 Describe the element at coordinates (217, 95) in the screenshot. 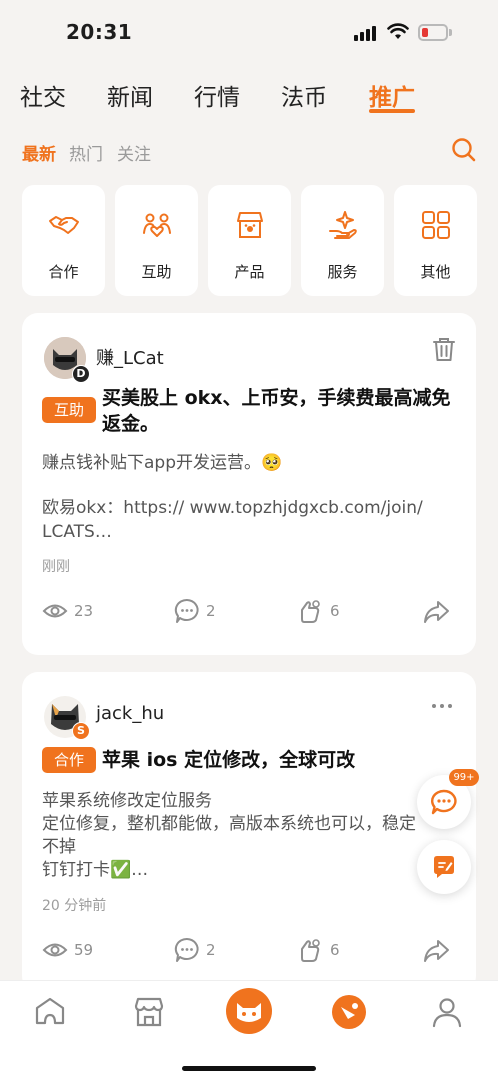

I see `tab-market: 行情` at that location.